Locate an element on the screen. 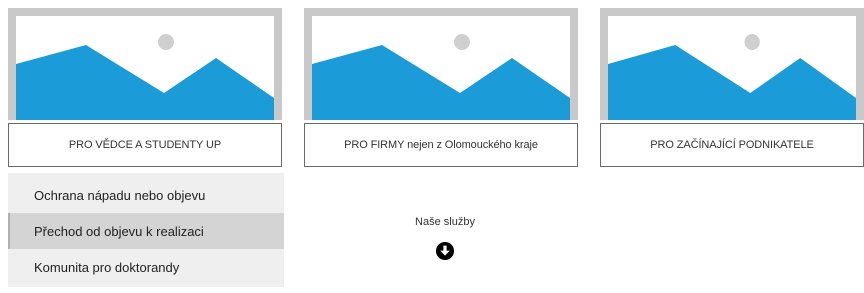  arrow-down-circle-icon is located at coordinates (445, 251).